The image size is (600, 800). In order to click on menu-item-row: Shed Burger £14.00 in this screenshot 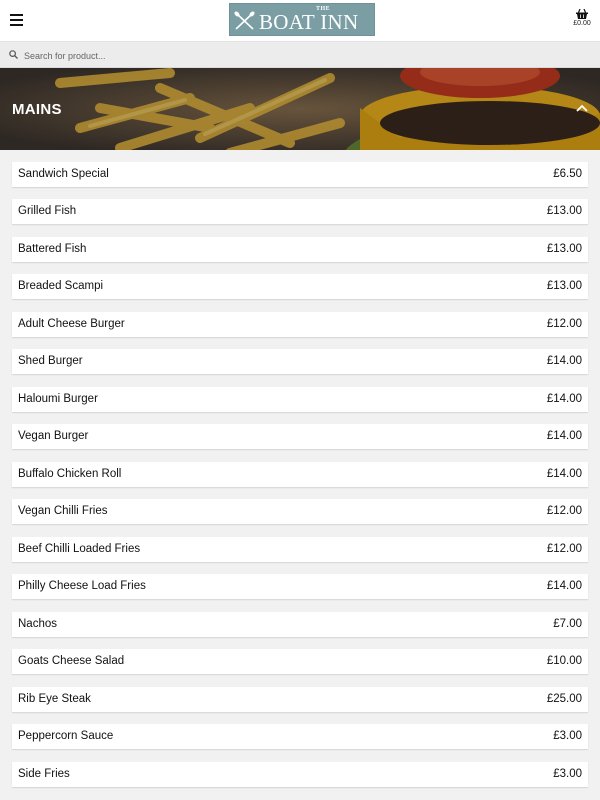, I will do `click(300, 361)`.